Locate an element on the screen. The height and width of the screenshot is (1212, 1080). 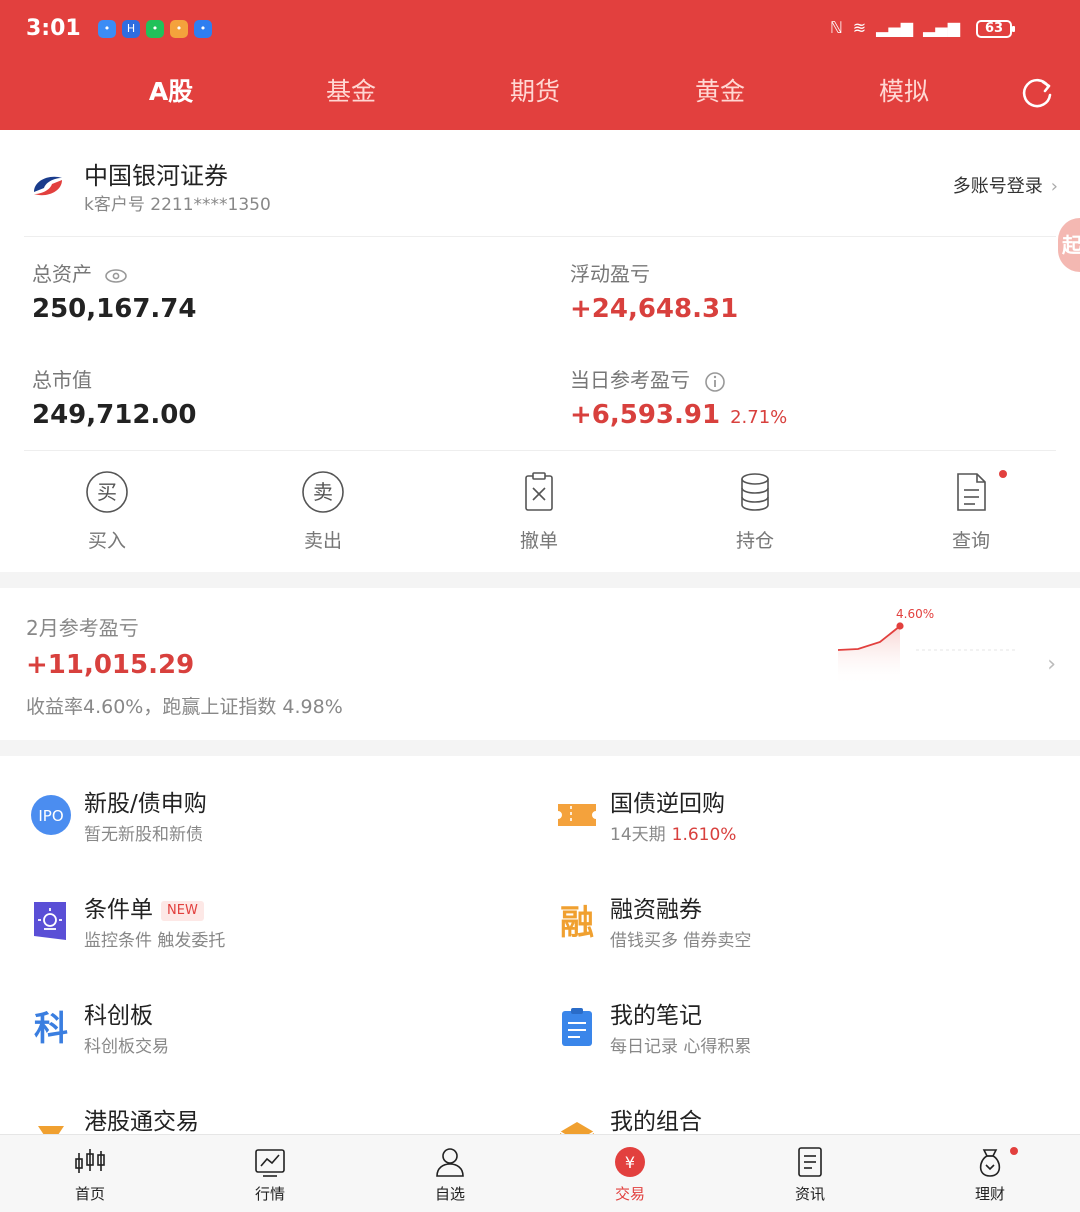
nav-home: 首页 is located at coordinates (90, 1174).